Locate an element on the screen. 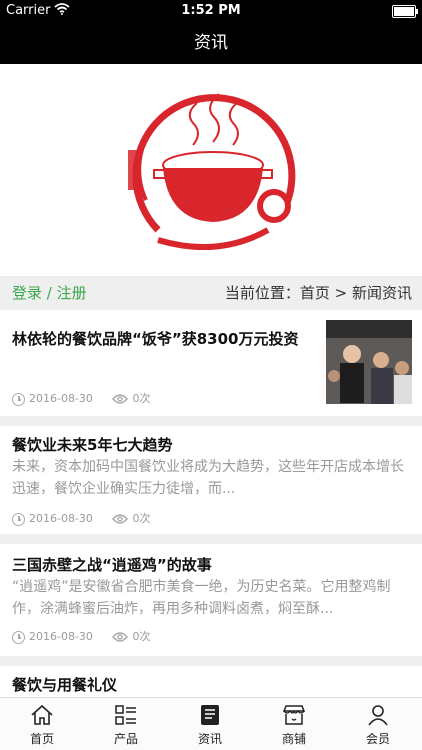 Image resolution: width=422 pixels, height=750 pixels. tab-stores: 商铺 is located at coordinates (294, 724).